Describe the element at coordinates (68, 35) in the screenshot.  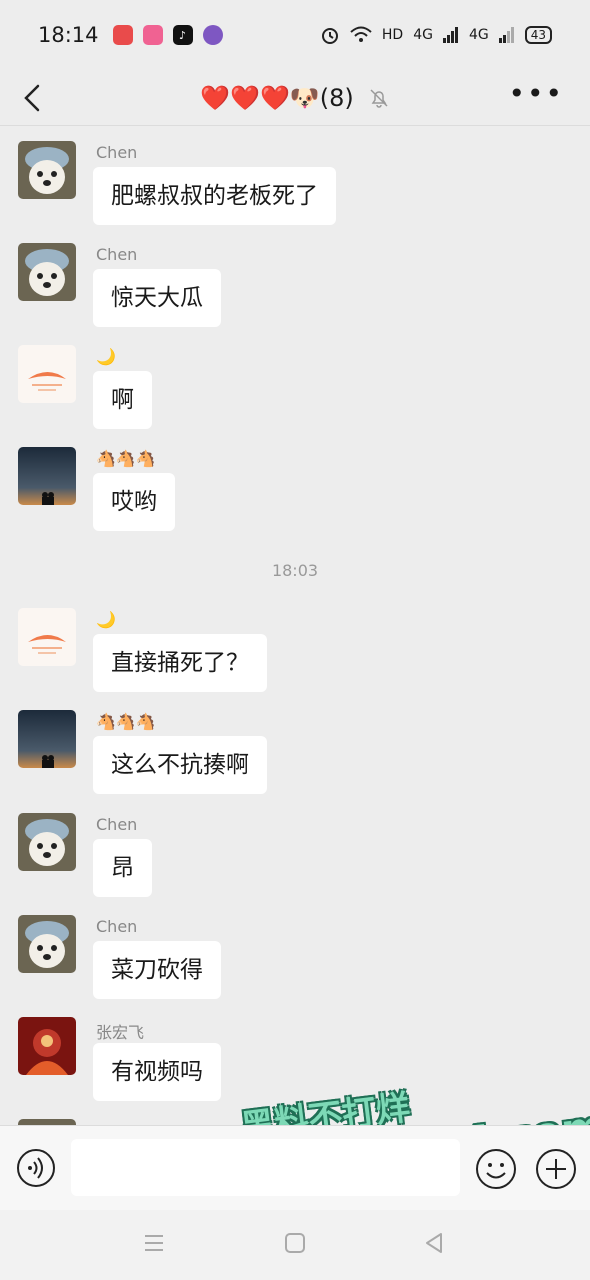
I see `status-time: 18:14` at that location.